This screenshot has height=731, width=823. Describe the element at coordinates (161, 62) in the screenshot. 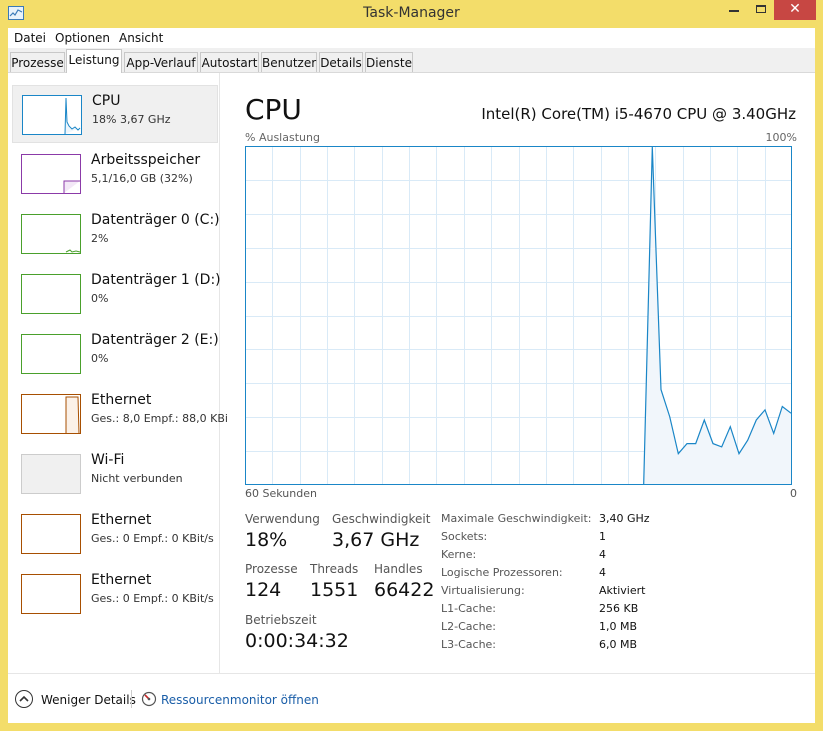

I see `tab-app-verlauf: App-Verlauf` at that location.